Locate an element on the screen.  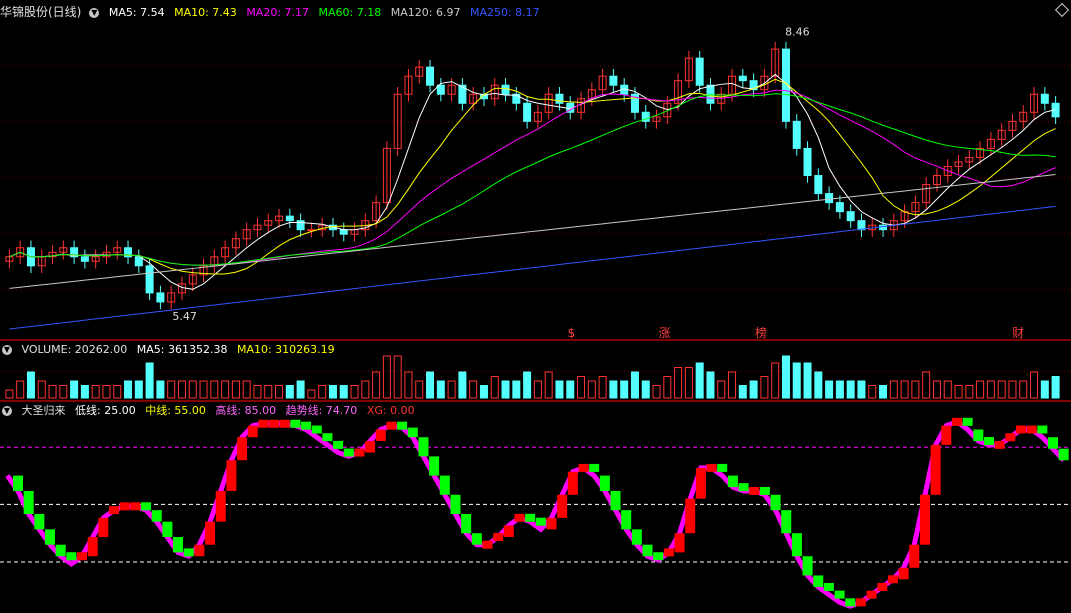
indicator-title: 大圣归来 is located at coordinates (43, 410).